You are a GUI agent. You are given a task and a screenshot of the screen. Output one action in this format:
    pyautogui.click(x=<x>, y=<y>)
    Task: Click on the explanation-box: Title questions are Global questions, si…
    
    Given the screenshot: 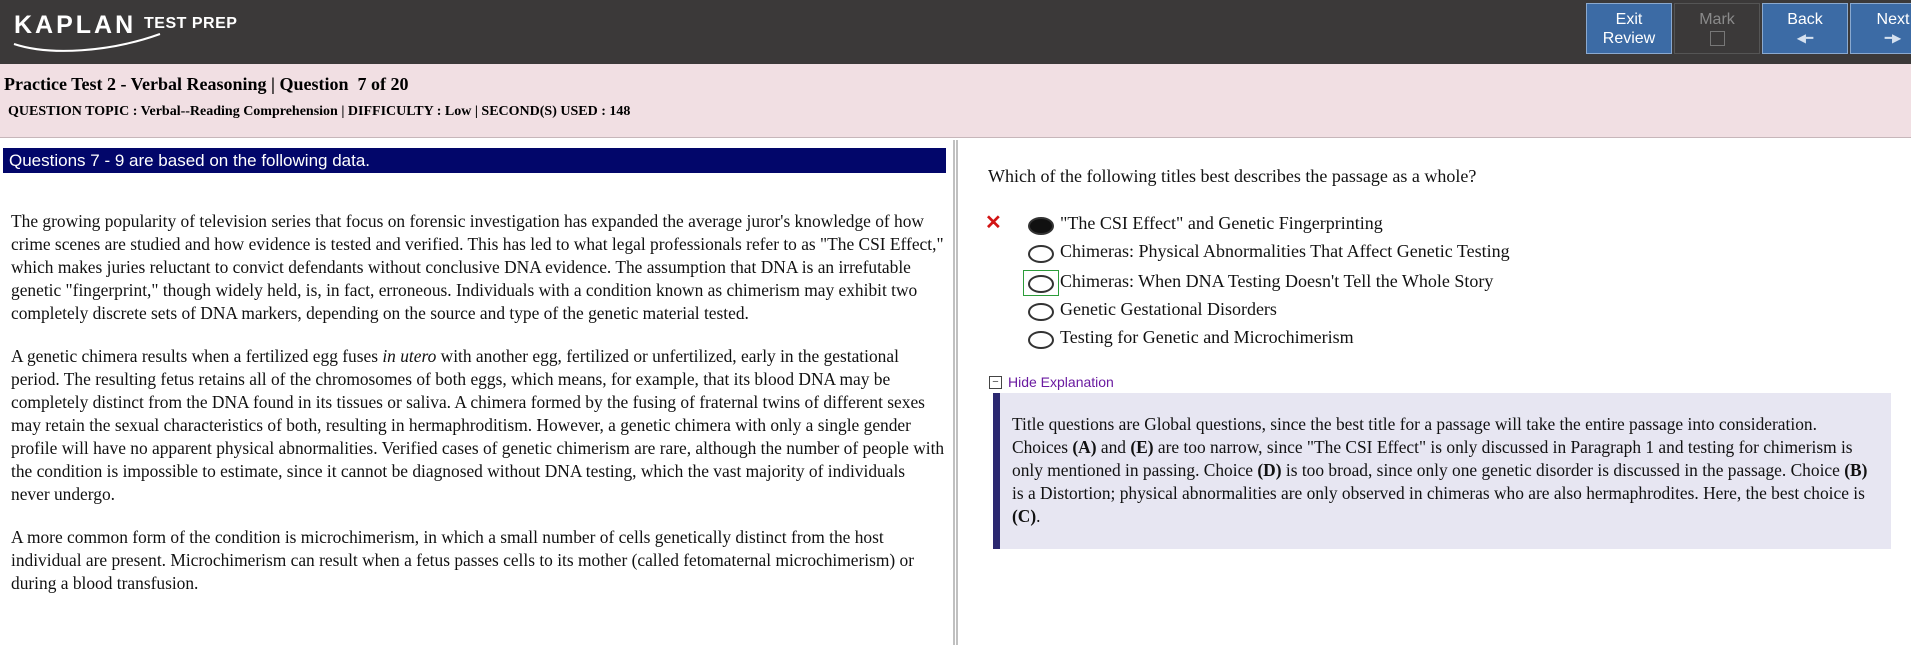 What is the action you would take?
    pyautogui.click(x=1442, y=471)
    